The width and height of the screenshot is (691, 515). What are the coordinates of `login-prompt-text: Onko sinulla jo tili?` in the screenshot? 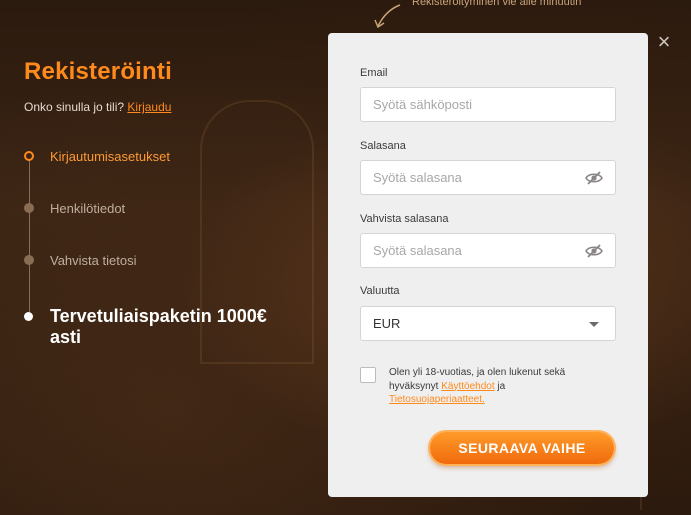 It's located at (74, 107).